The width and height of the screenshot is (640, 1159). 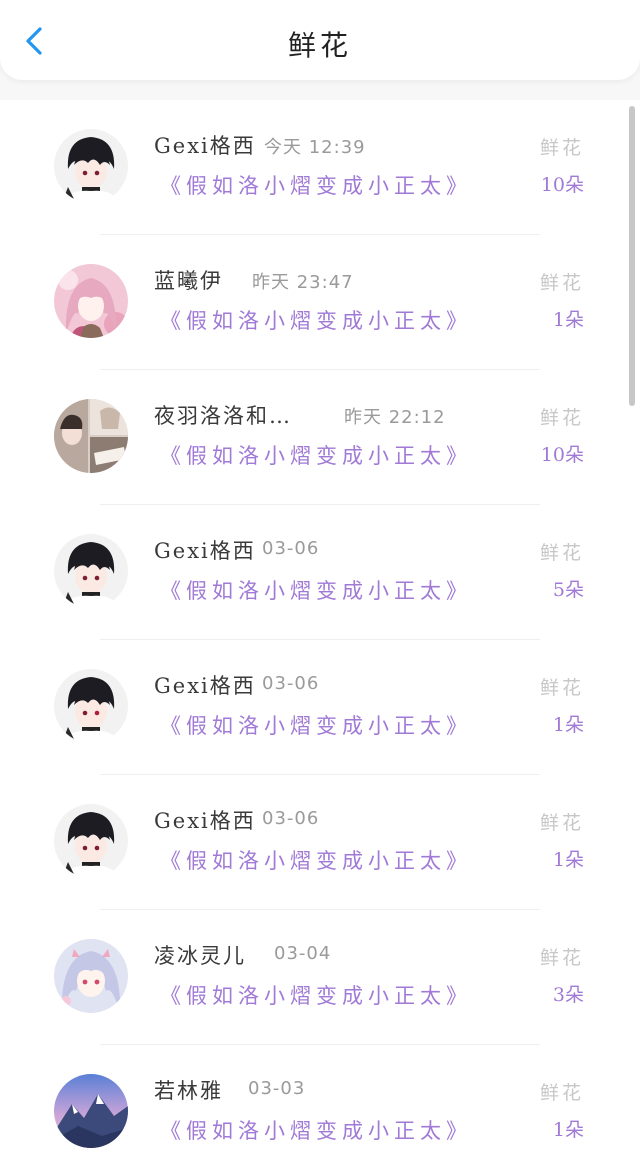 What do you see at coordinates (395, 417) in the screenshot?
I see `timestamp: 昨天 22:12` at bounding box center [395, 417].